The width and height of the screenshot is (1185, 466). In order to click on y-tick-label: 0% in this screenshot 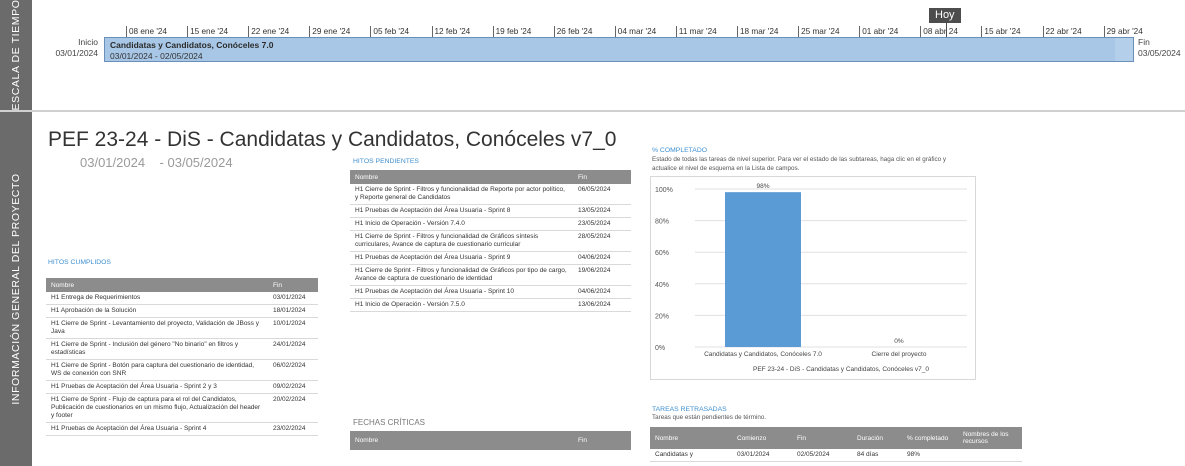, I will do `click(660, 348)`.